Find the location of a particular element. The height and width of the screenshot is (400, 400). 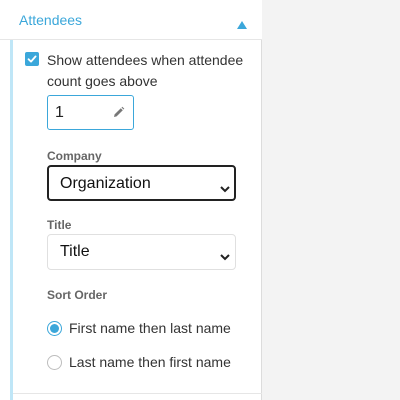

radio-last-first is located at coordinates (54, 362).